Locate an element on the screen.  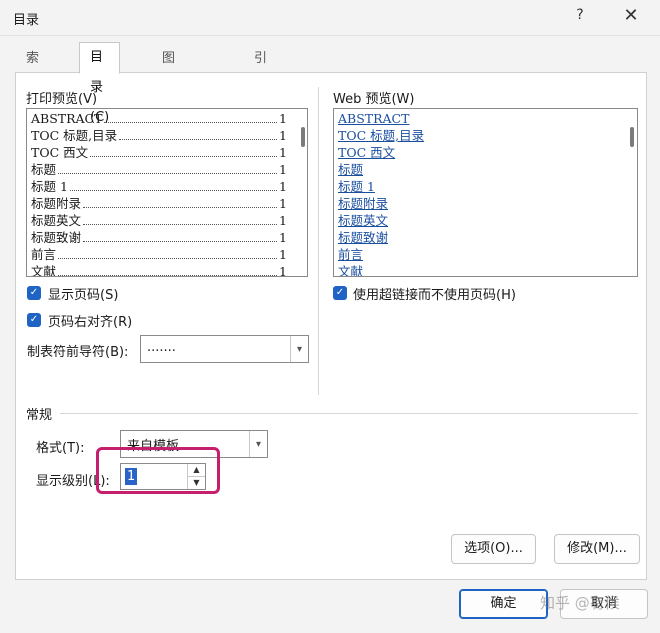
web-preview-label: Web 预览(W) is located at coordinates (374, 99).